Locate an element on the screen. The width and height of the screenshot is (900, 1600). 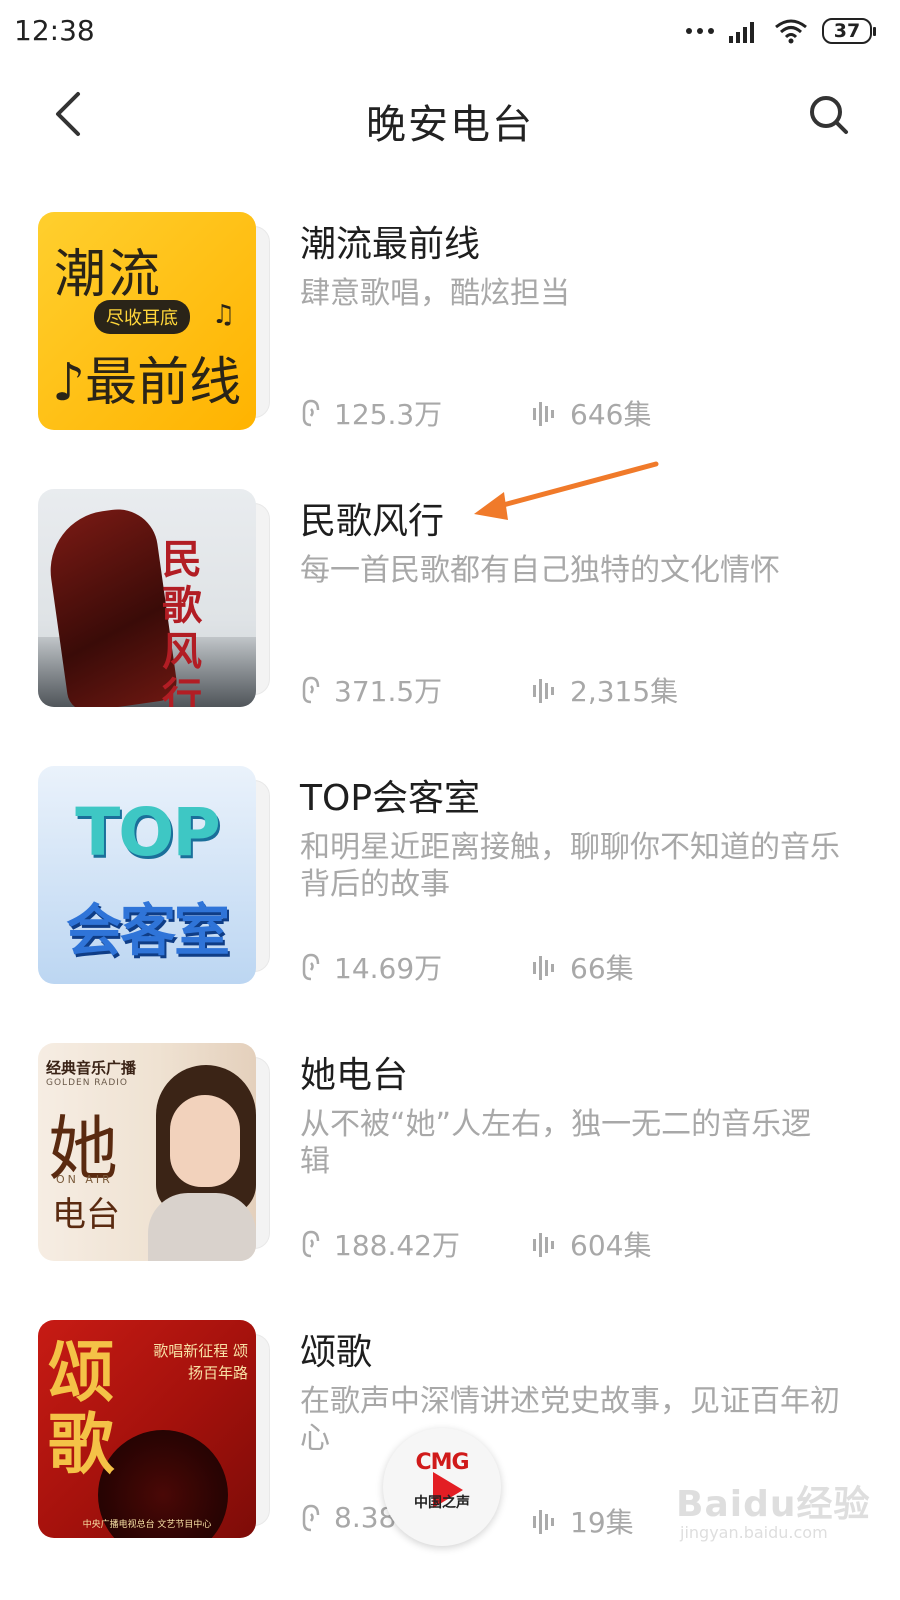
cover-text: 民歌风行 is located at coordinates (182, 622).